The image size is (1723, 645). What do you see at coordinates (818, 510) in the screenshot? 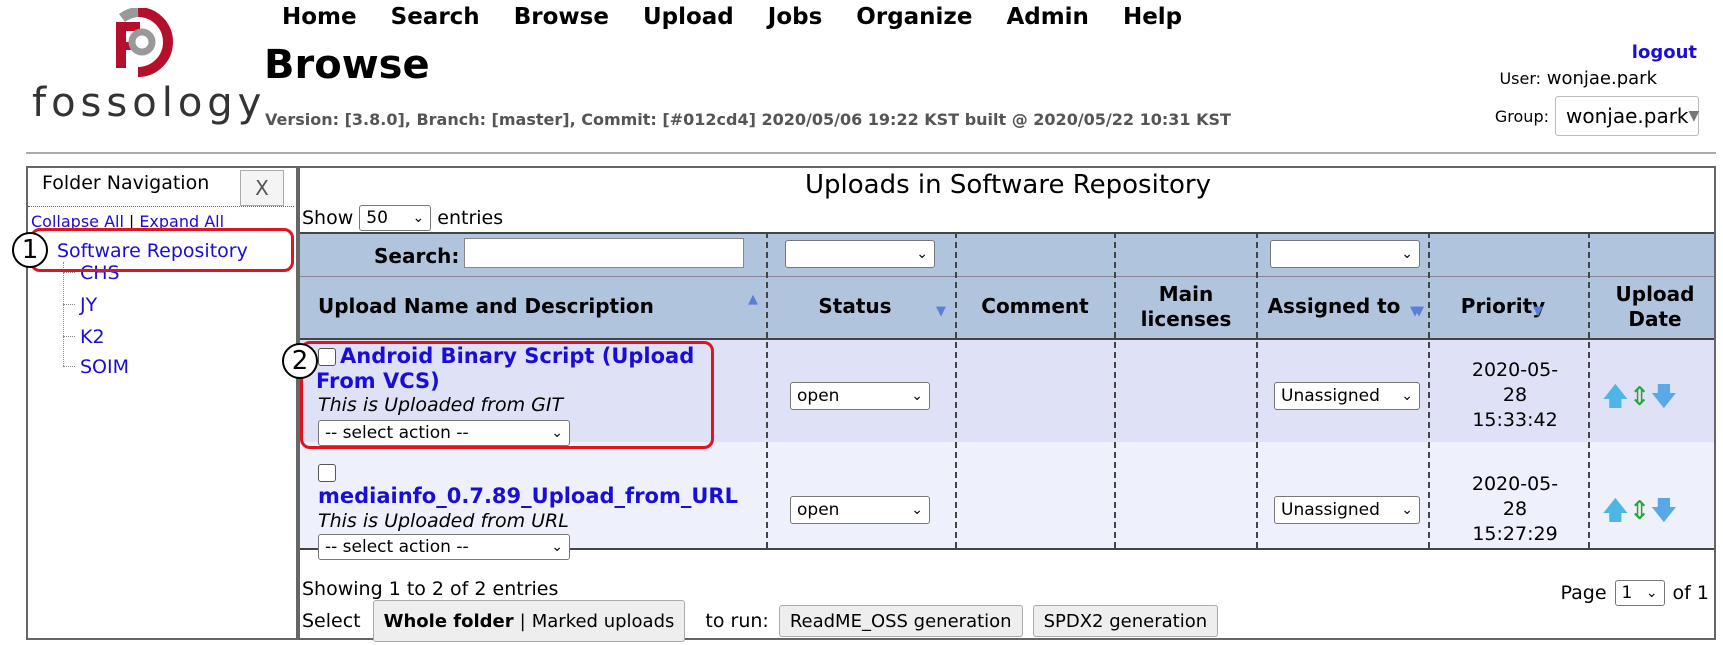
I see `status-value: open` at bounding box center [818, 510].